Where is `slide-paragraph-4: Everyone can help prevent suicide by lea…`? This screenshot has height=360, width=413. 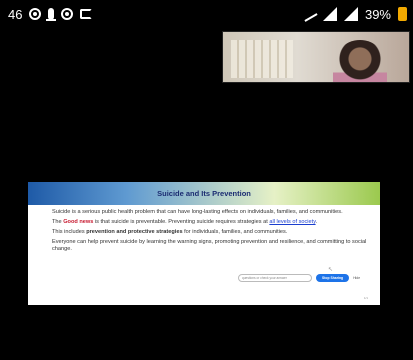
slide-paragraph-4: Everyone can help prevent suicide by lea… is located at coordinates (209, 245).